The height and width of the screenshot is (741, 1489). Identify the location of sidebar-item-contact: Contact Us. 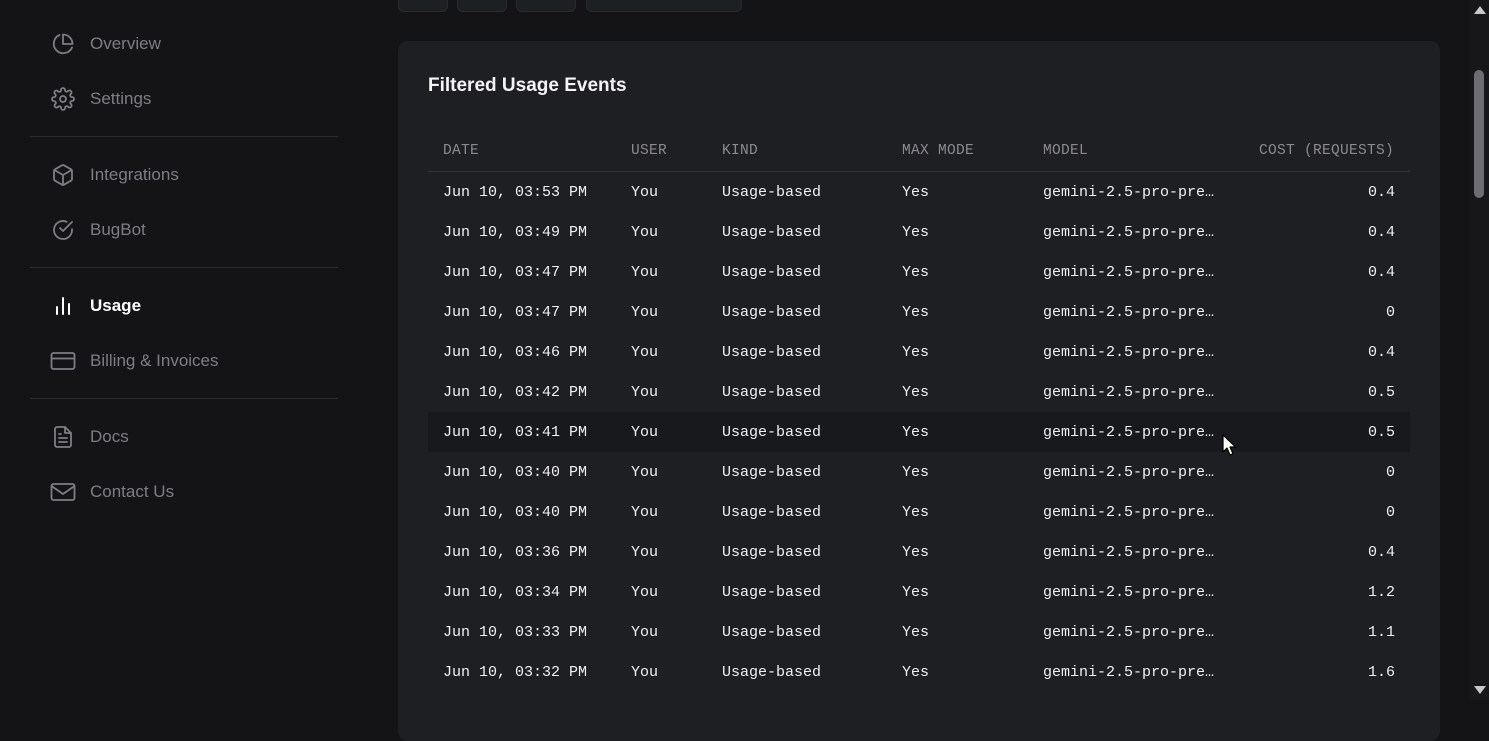
(112, 492).